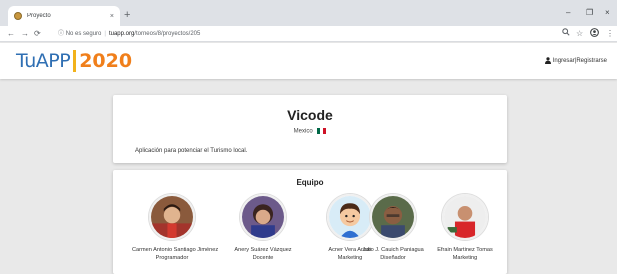 The width and height of the screenshot is (617, 274). What do you see at coordinates (43, 61) in the screenshot?
I see `logo-text-tuapp: TuAPP` at bounding box center [43, 61].